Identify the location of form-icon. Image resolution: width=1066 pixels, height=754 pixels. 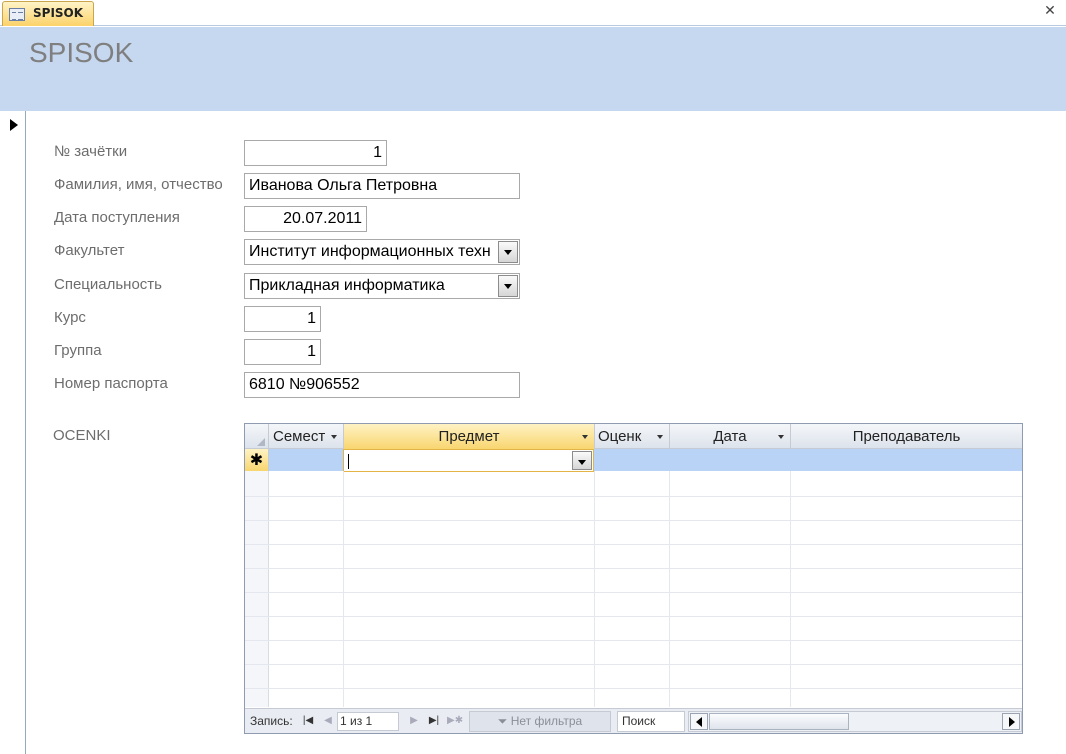
(17, 14).